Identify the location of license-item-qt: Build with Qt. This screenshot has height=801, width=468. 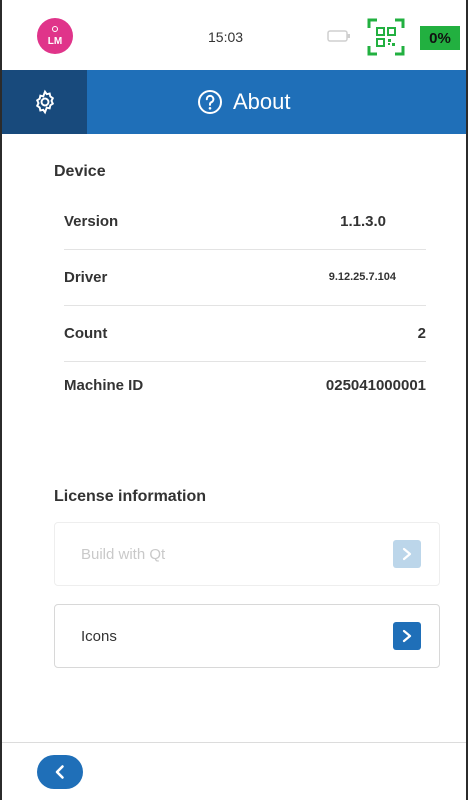
(247, 554).